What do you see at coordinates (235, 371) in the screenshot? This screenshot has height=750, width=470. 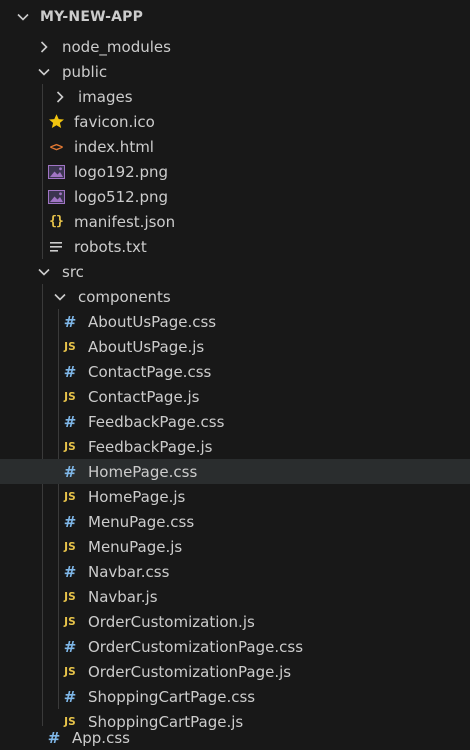 I see `tree-file-contactpage-css: # ContactPage.css` at bounding box center [235, 371].